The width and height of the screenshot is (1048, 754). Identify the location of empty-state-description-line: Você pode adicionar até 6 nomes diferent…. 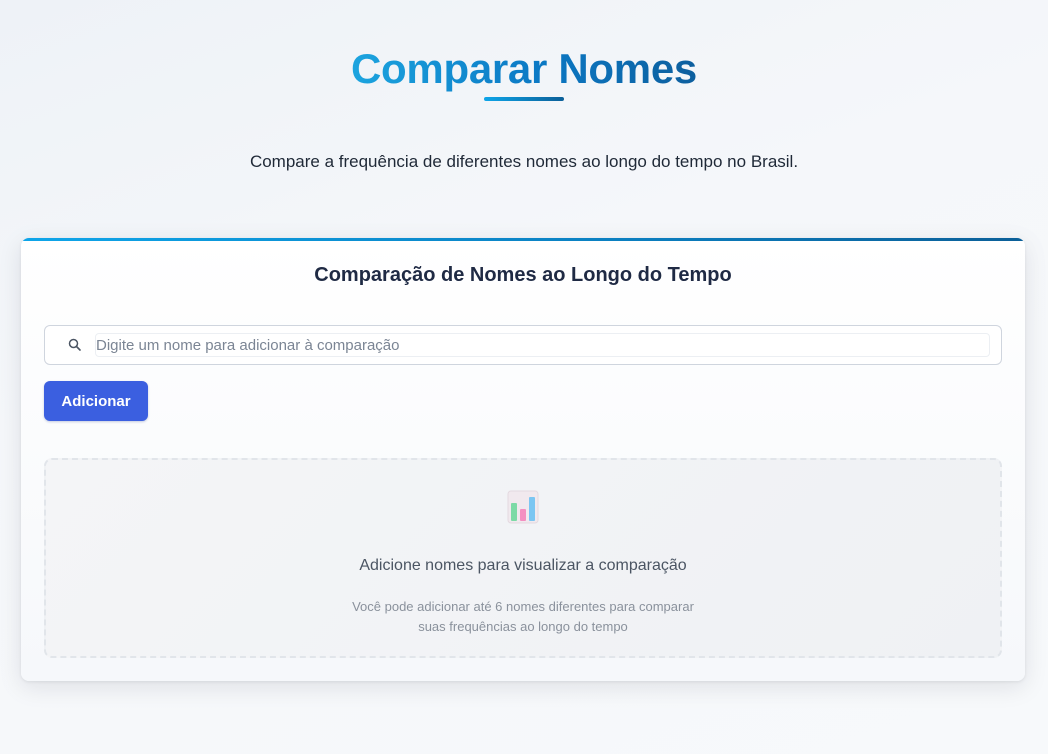
(523, 606).